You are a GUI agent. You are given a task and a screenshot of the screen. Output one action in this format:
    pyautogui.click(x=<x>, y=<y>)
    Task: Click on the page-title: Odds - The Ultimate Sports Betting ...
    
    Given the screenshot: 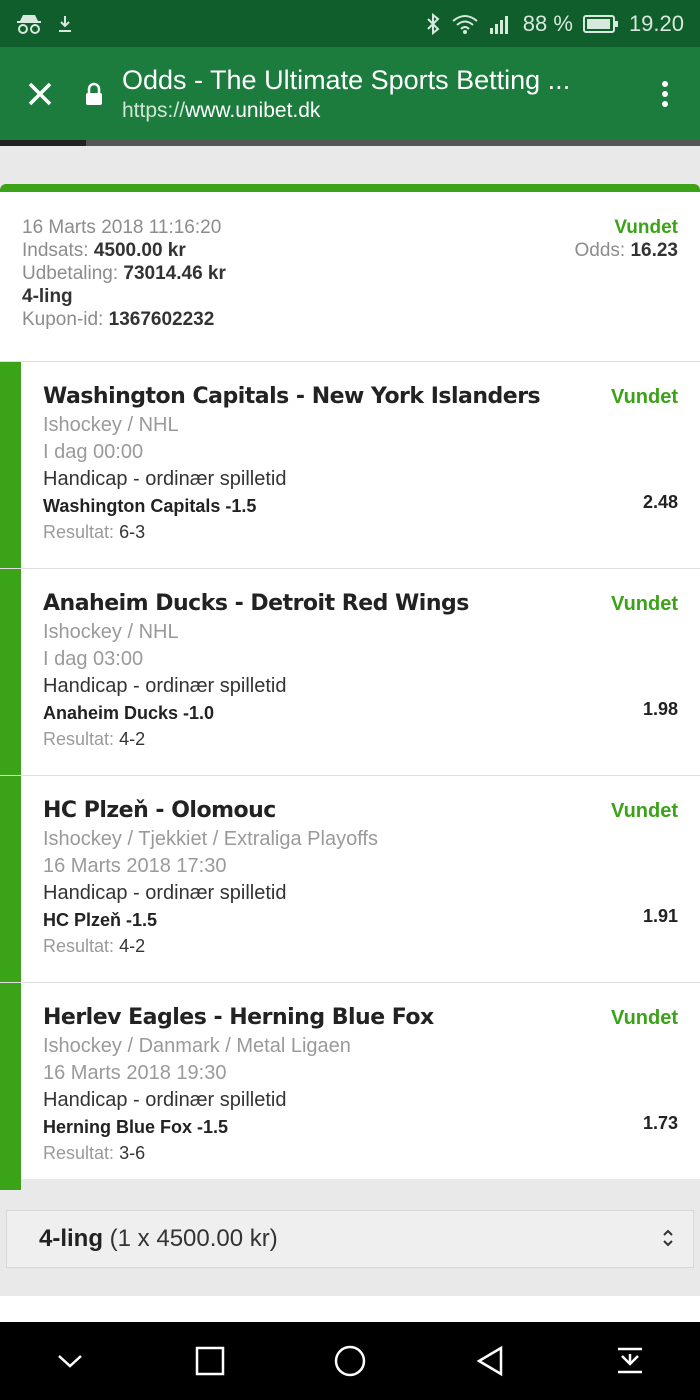 What is the action you would take?
    pyautogui.click(x=346, y=79)
    